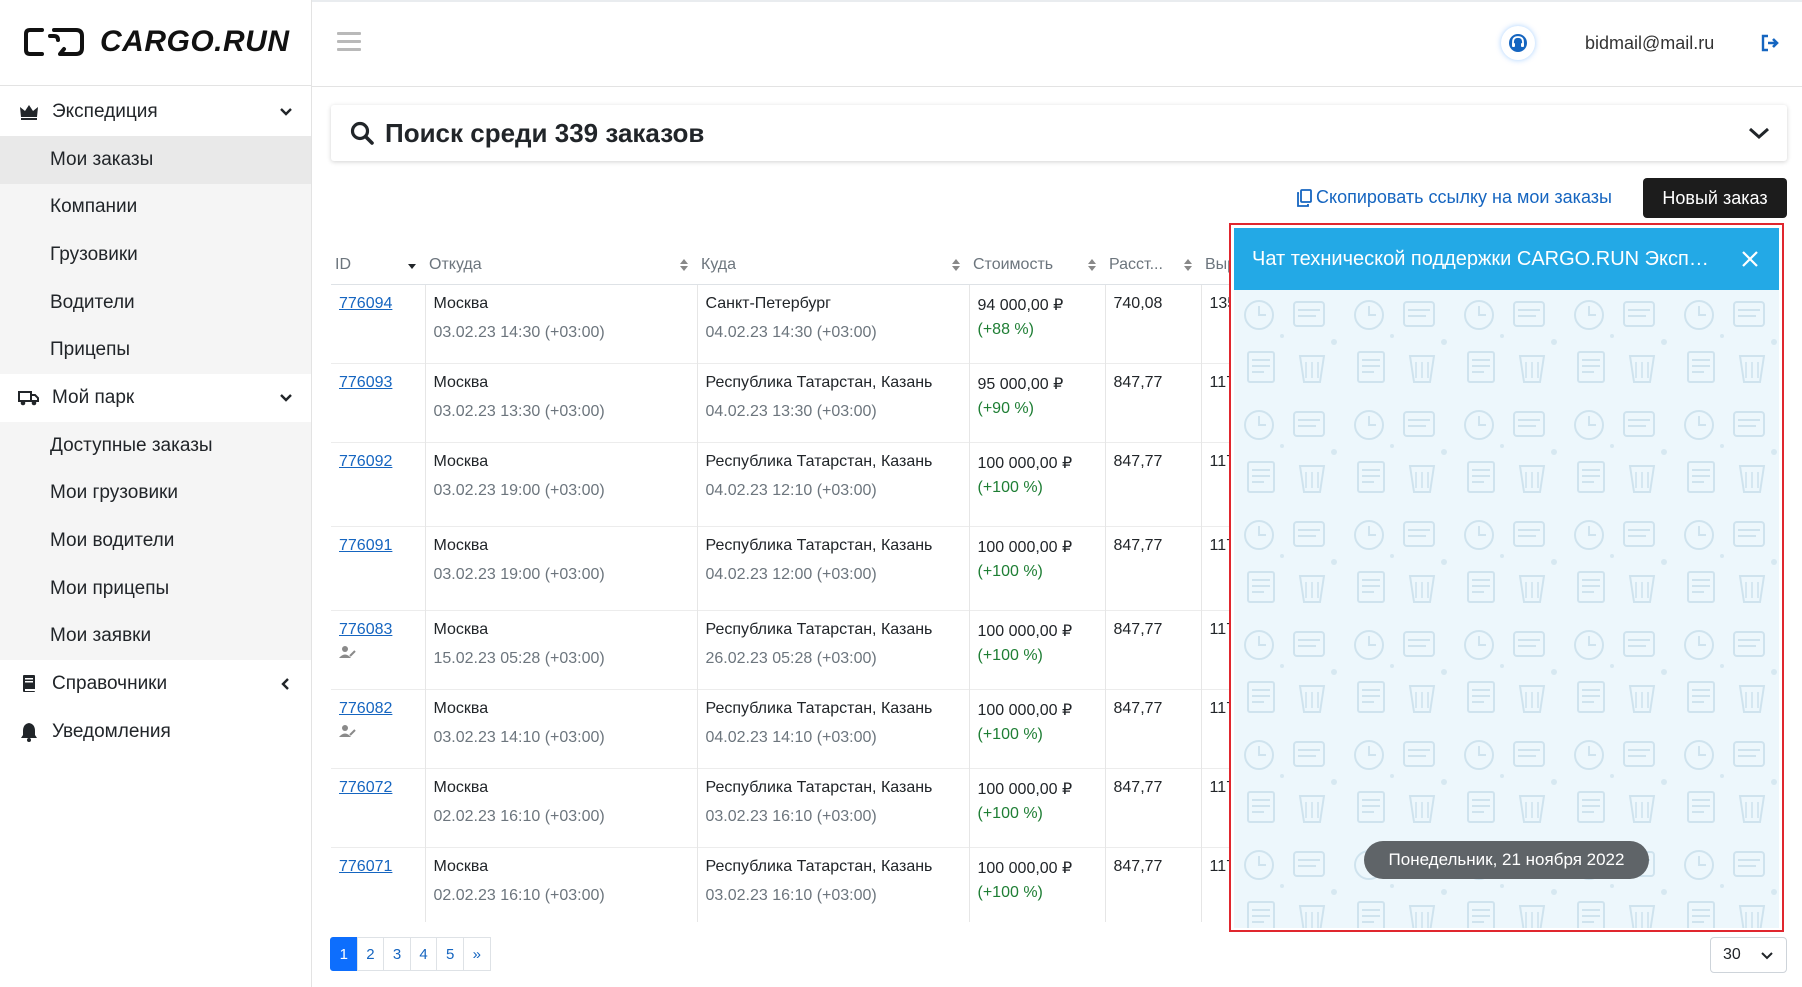 This screenshot has height=987, width=1802. What do you see at coordinates (155, 302) in the screenshot?
I see `sidebar-item-drivers: Водители` at bounding box center [155, 302].